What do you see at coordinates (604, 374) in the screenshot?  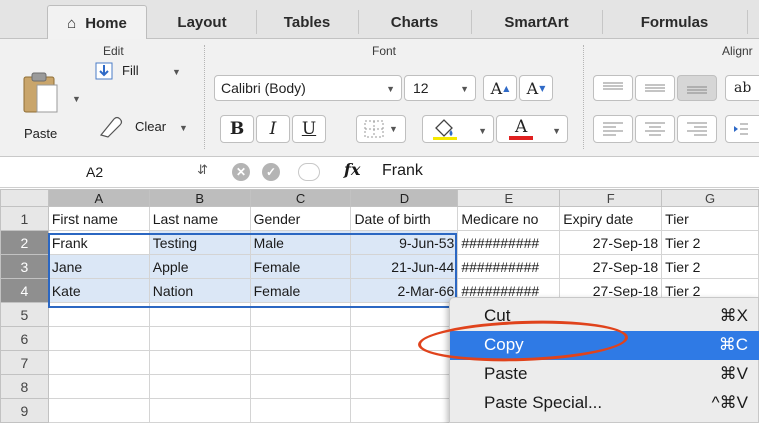 I see `menu-item-paste: Paste ⌘V` at bounding box center [604, 374].